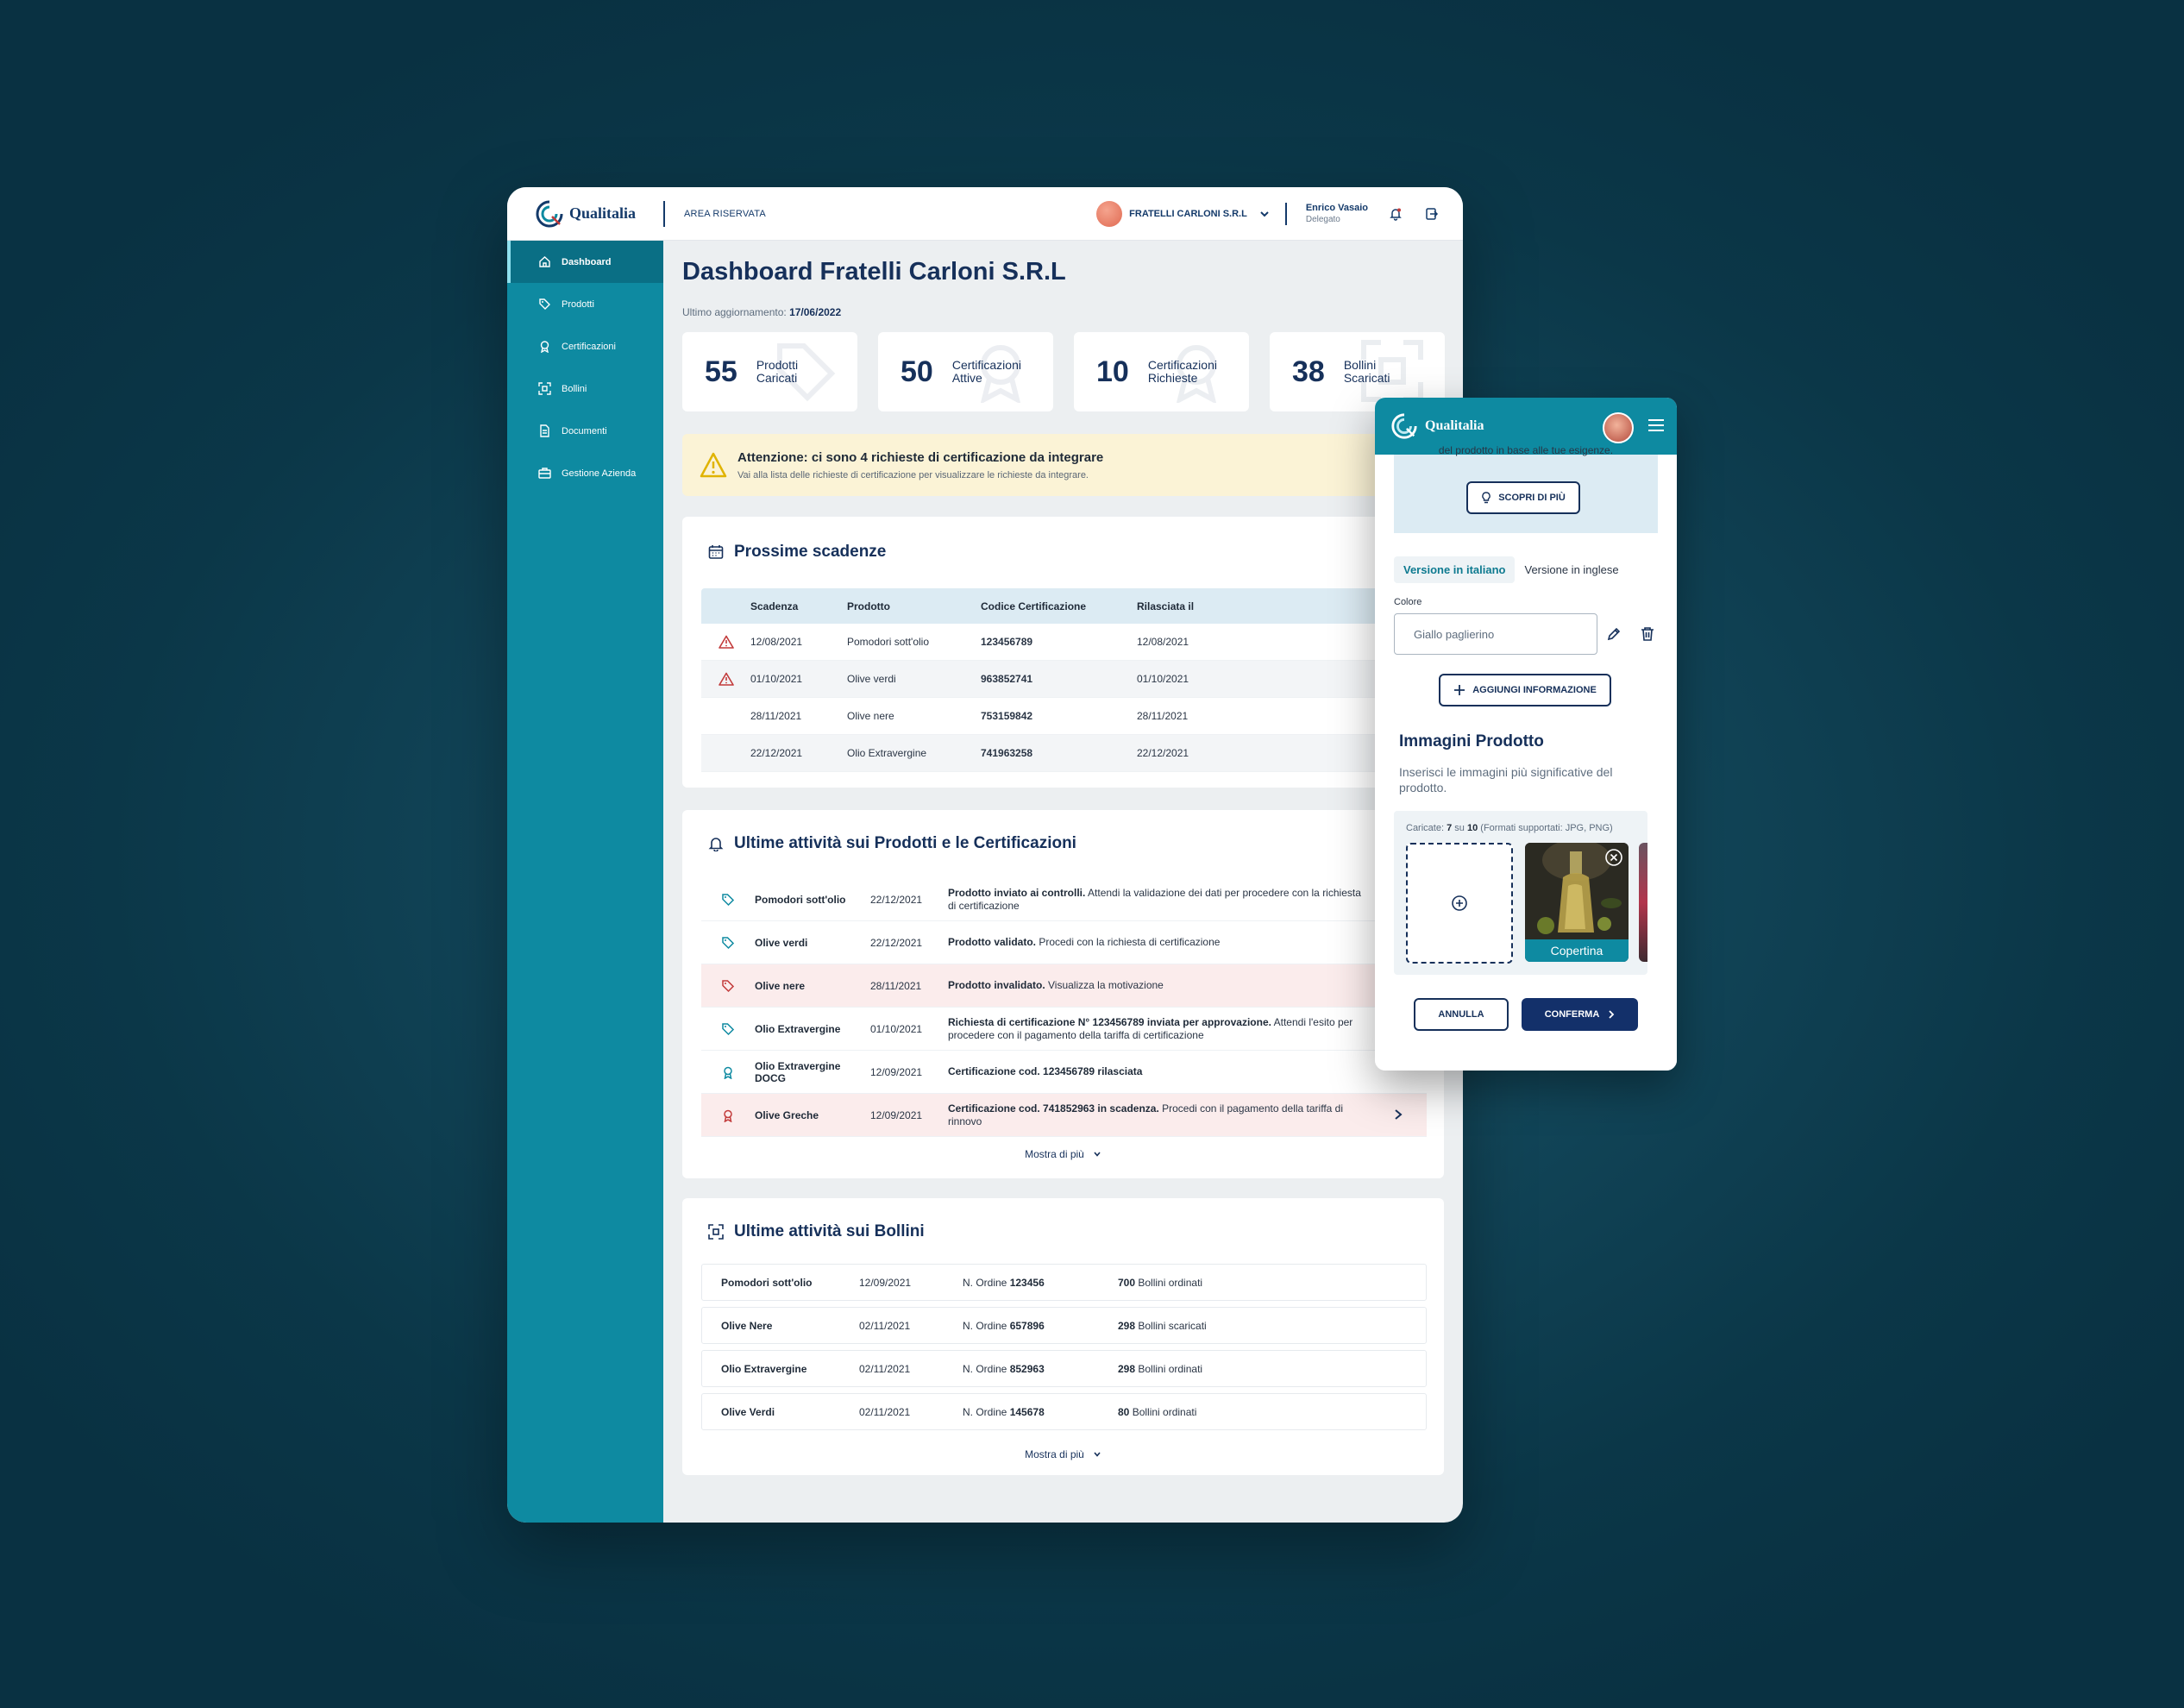 Image resolution: width=2184 pixels, height=1708 pixels. I want to click on activity-product: Olive nere, so click(780, 985).